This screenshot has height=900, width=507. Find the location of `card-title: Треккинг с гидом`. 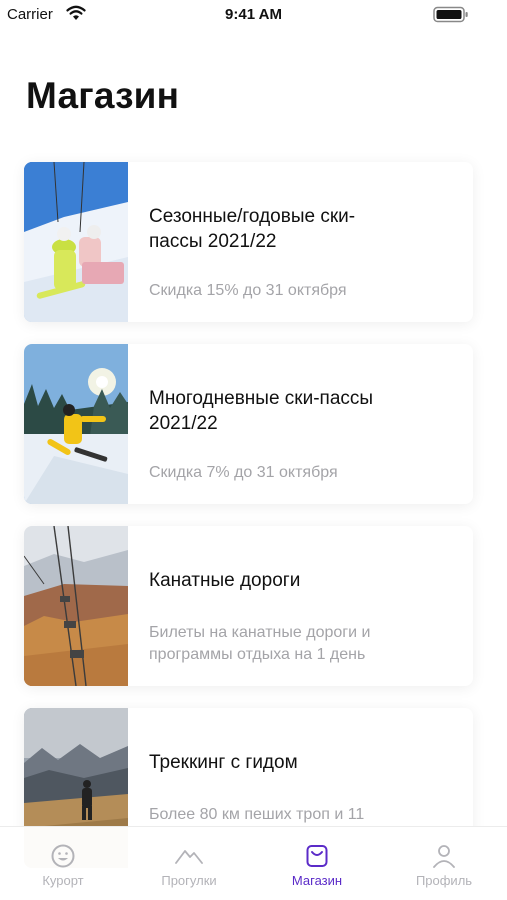

card-title: Треккинг с гидом is located at coordinates (223, 762).